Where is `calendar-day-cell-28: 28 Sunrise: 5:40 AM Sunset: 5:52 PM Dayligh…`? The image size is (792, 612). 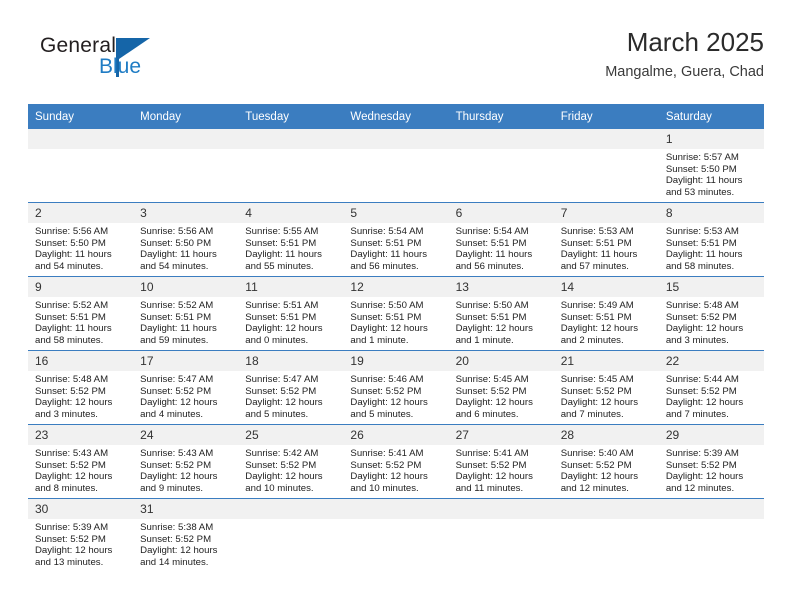
calendar-day-cell-28: 28 Sunrise: 5:40 AM Sunset: 5:52 PM Dayligh… is located at coordinates (606, 461).